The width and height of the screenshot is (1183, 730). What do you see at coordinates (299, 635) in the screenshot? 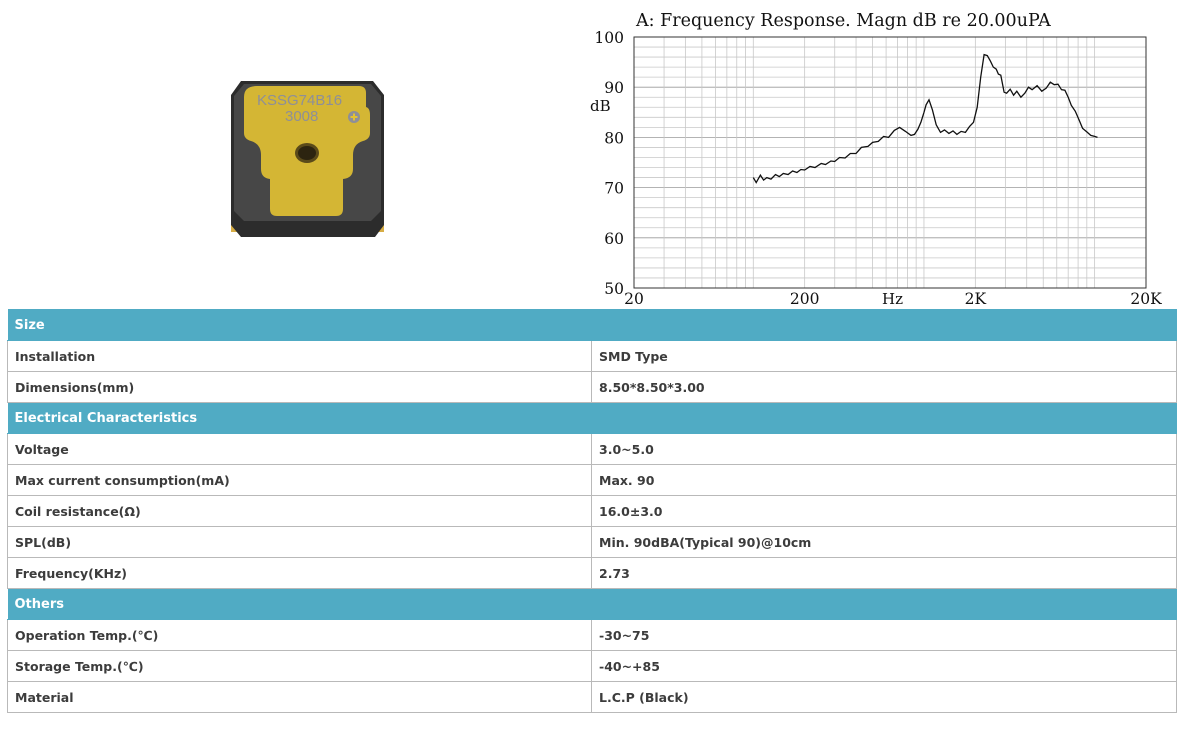
I see `spec-label: Operation Temp.(℃)` at bounding box center [299, 635].